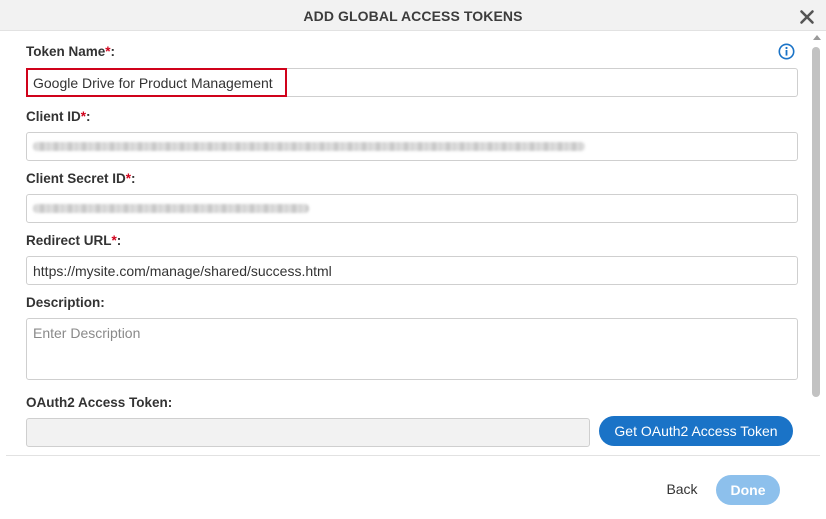 The width and height of the screenshot is (826, 519). I want to click on token-name-input-extension, so click(542, 82).